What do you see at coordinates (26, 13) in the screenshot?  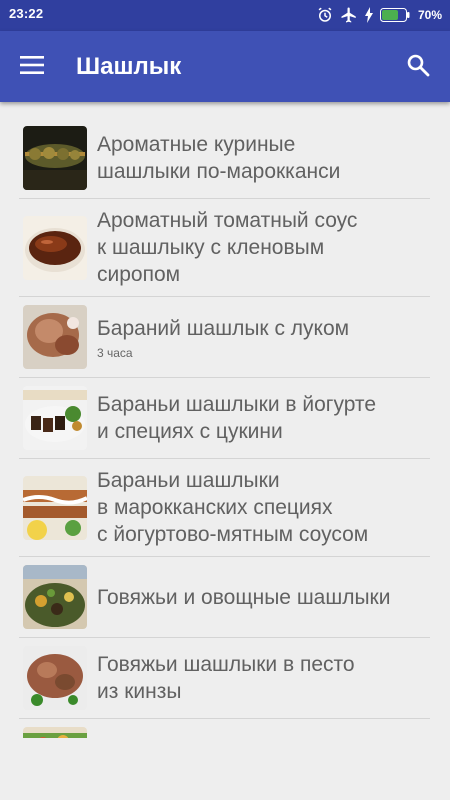 I see `status-time: 23:22` at bounding box center [26, 13].